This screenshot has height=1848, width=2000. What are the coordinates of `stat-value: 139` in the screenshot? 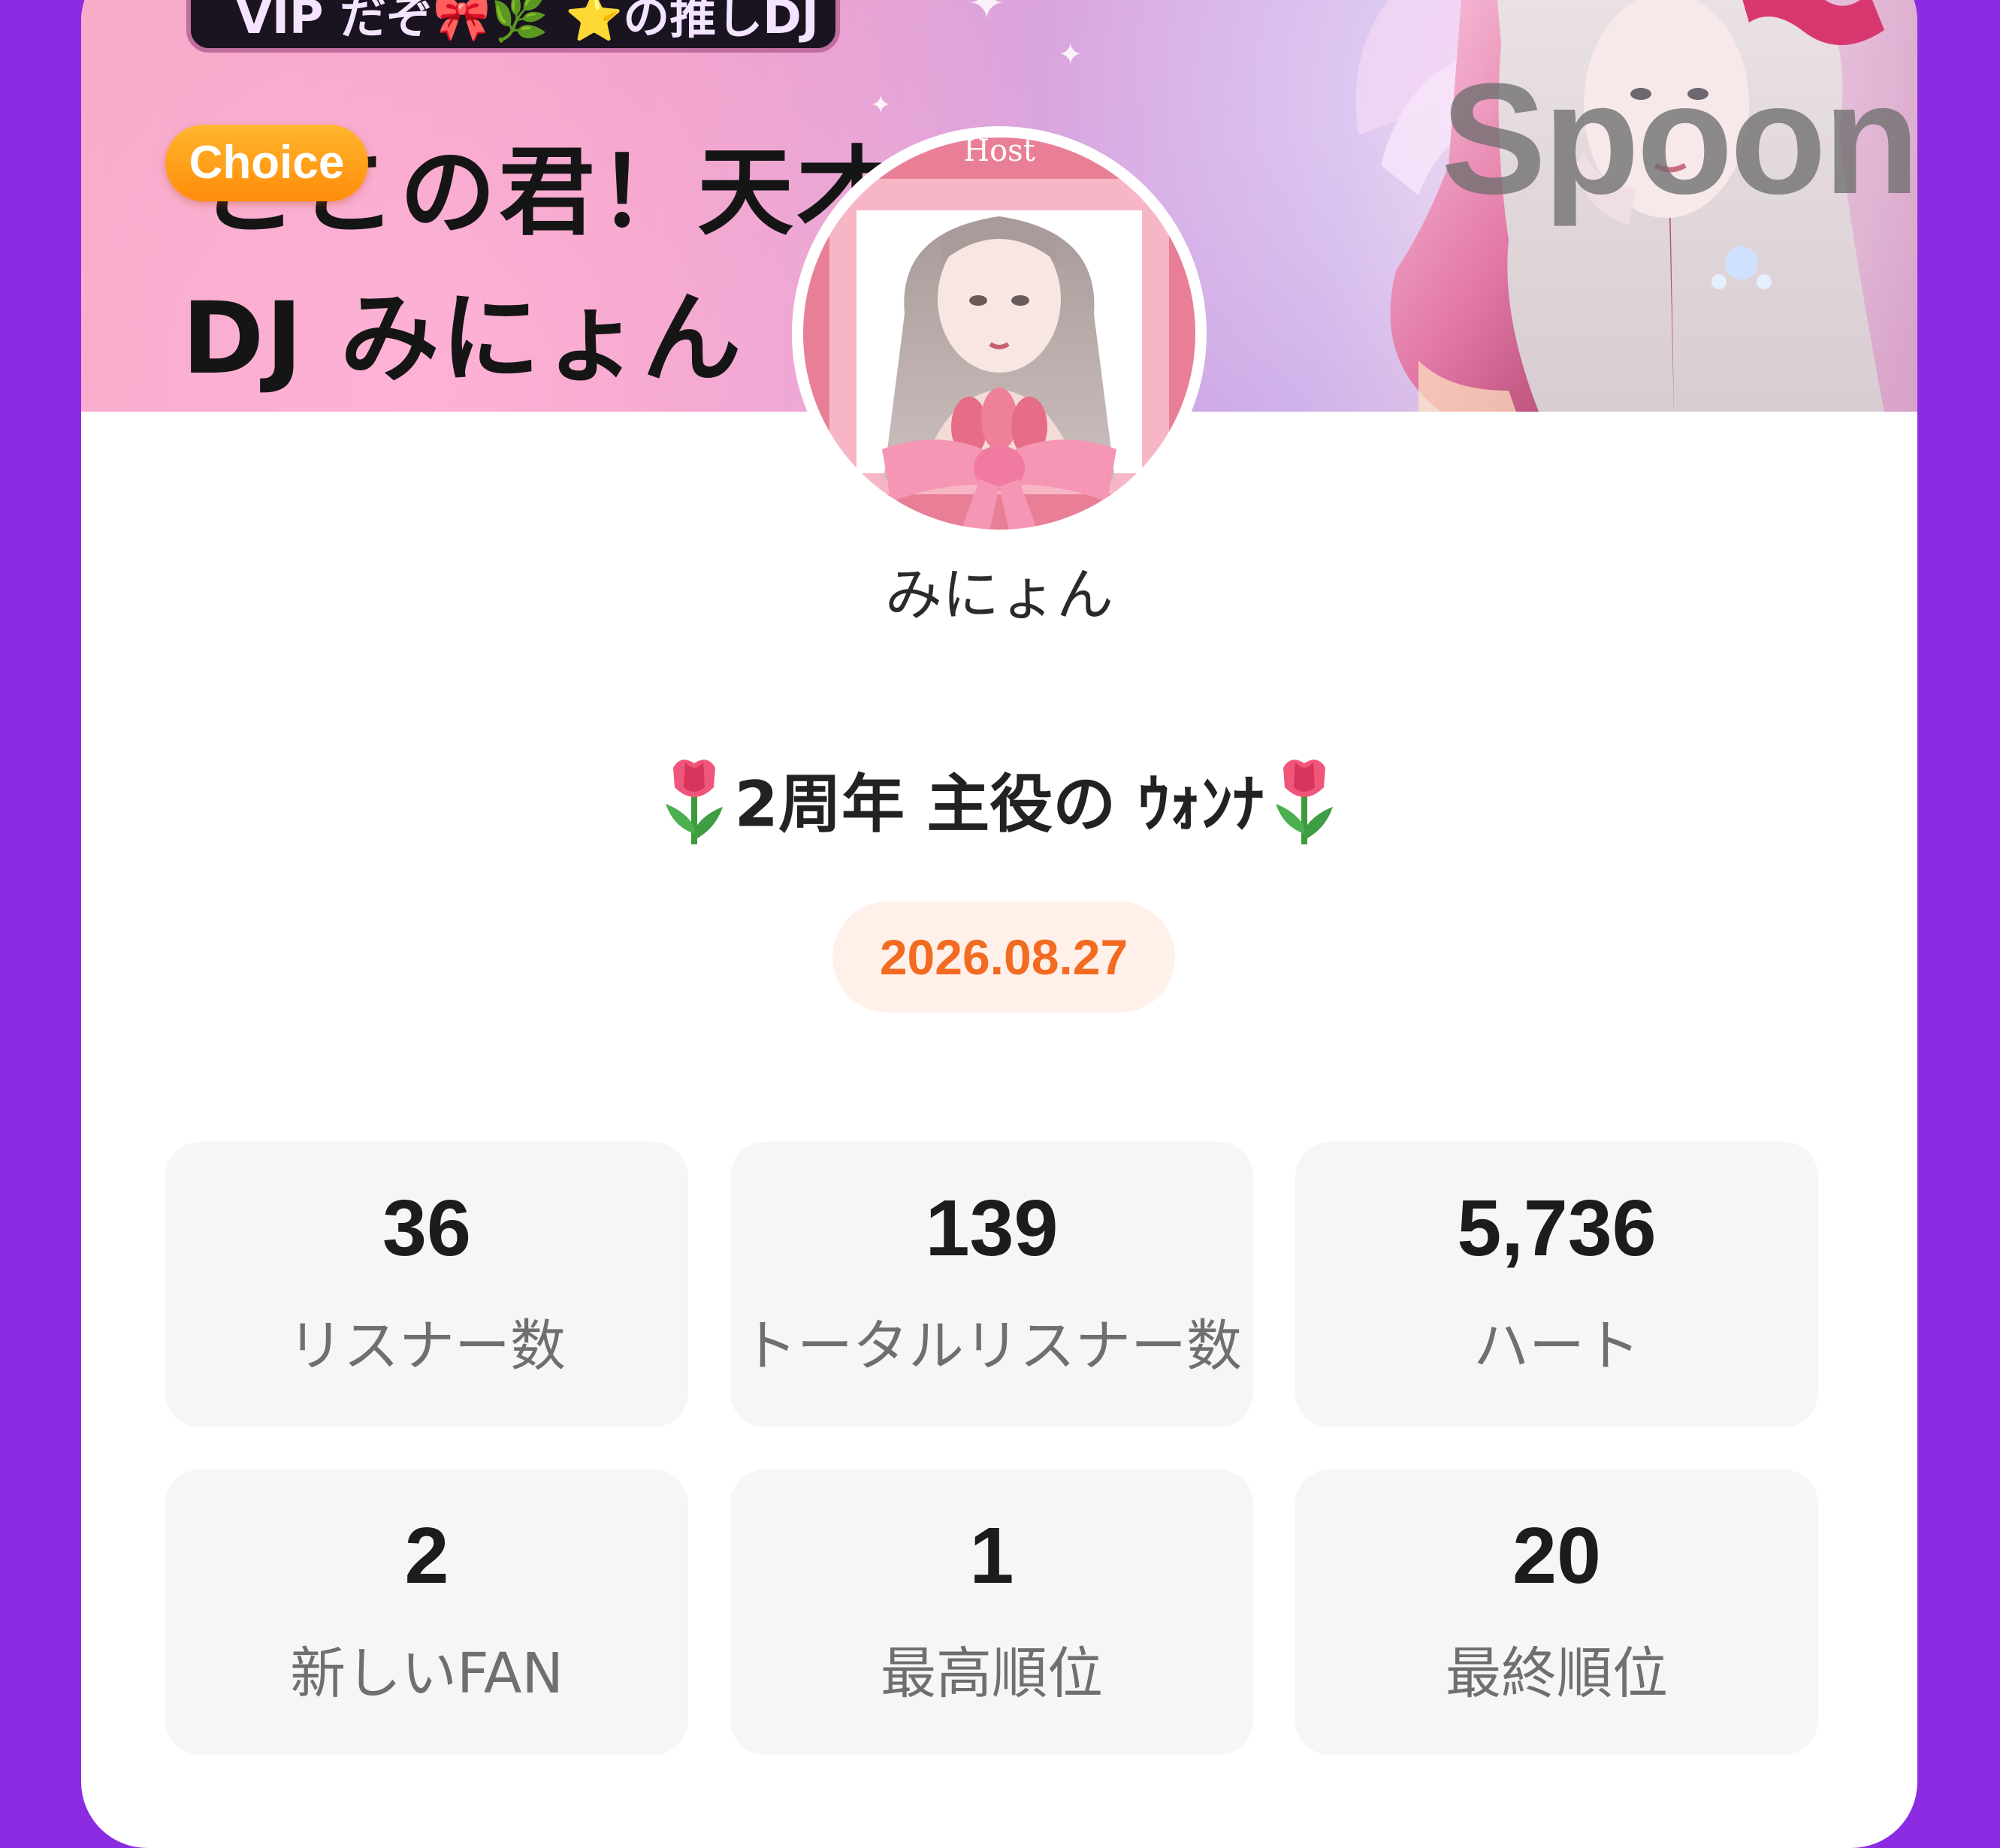 It's located at (992, 1228).